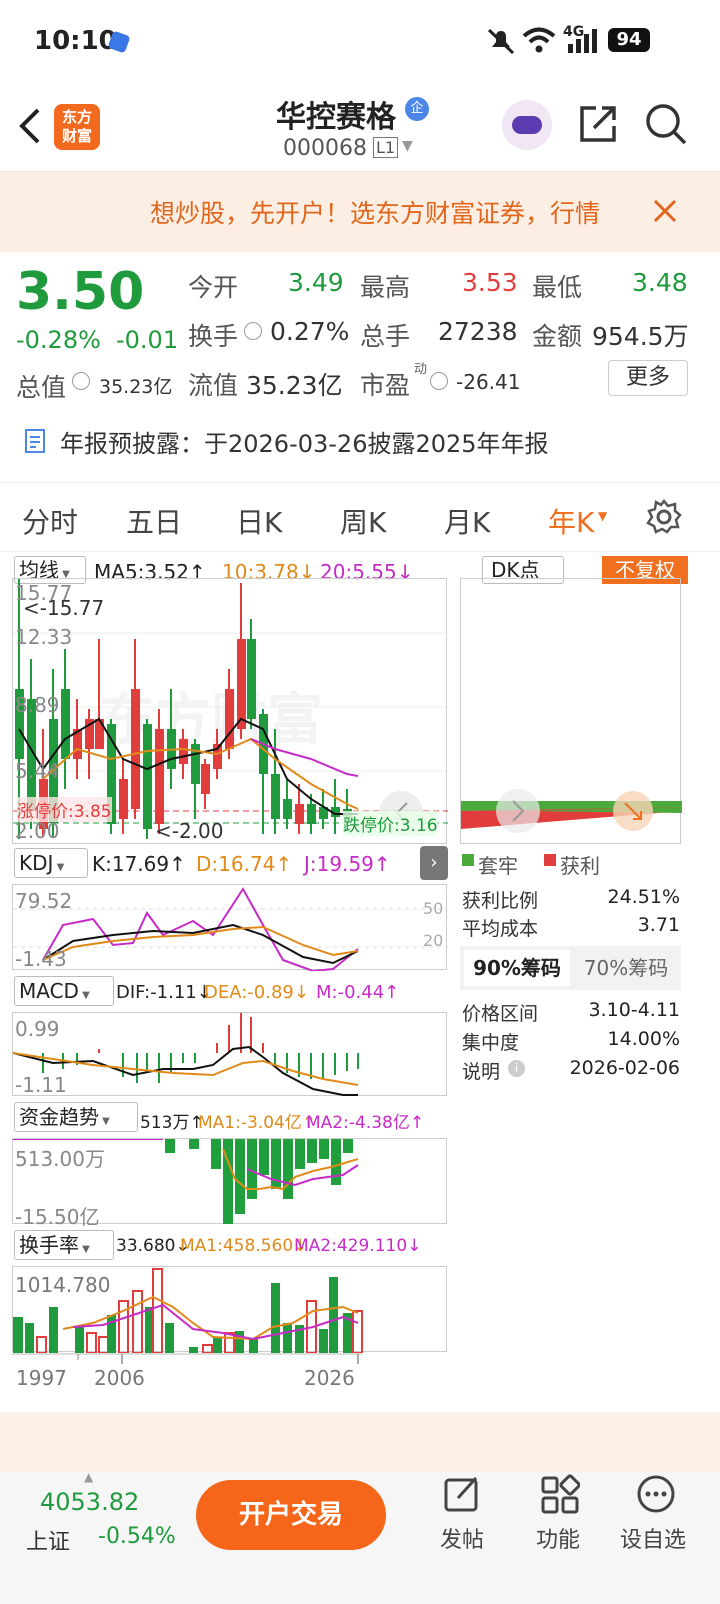 Image resolution: width=720 pixels, height=1604 pixels. Describe the element at coordinates (643, 897) in the screenshot. I see `chip-profit-ratio-value: 24.51%` at that location.